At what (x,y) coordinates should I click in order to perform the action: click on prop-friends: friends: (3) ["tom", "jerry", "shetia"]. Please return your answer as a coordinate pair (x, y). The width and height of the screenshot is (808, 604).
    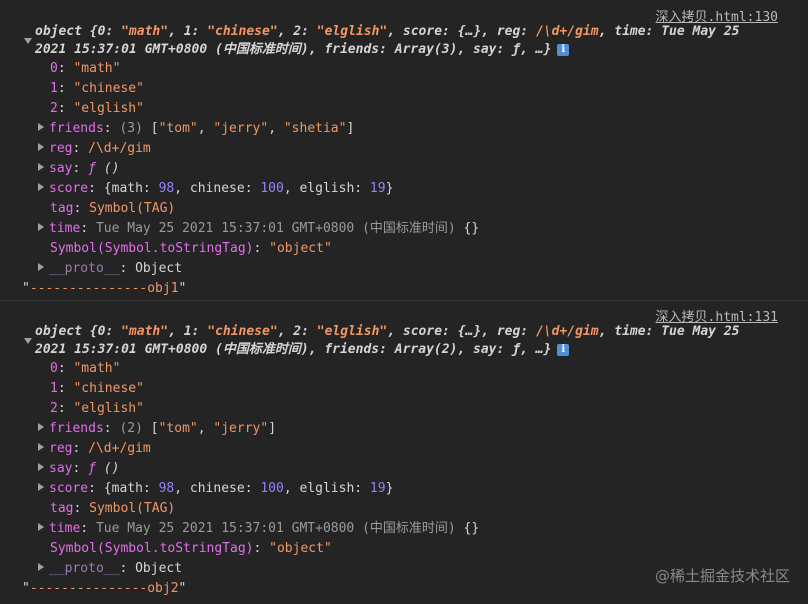
    Looking at the image, I should click on (196, 129).